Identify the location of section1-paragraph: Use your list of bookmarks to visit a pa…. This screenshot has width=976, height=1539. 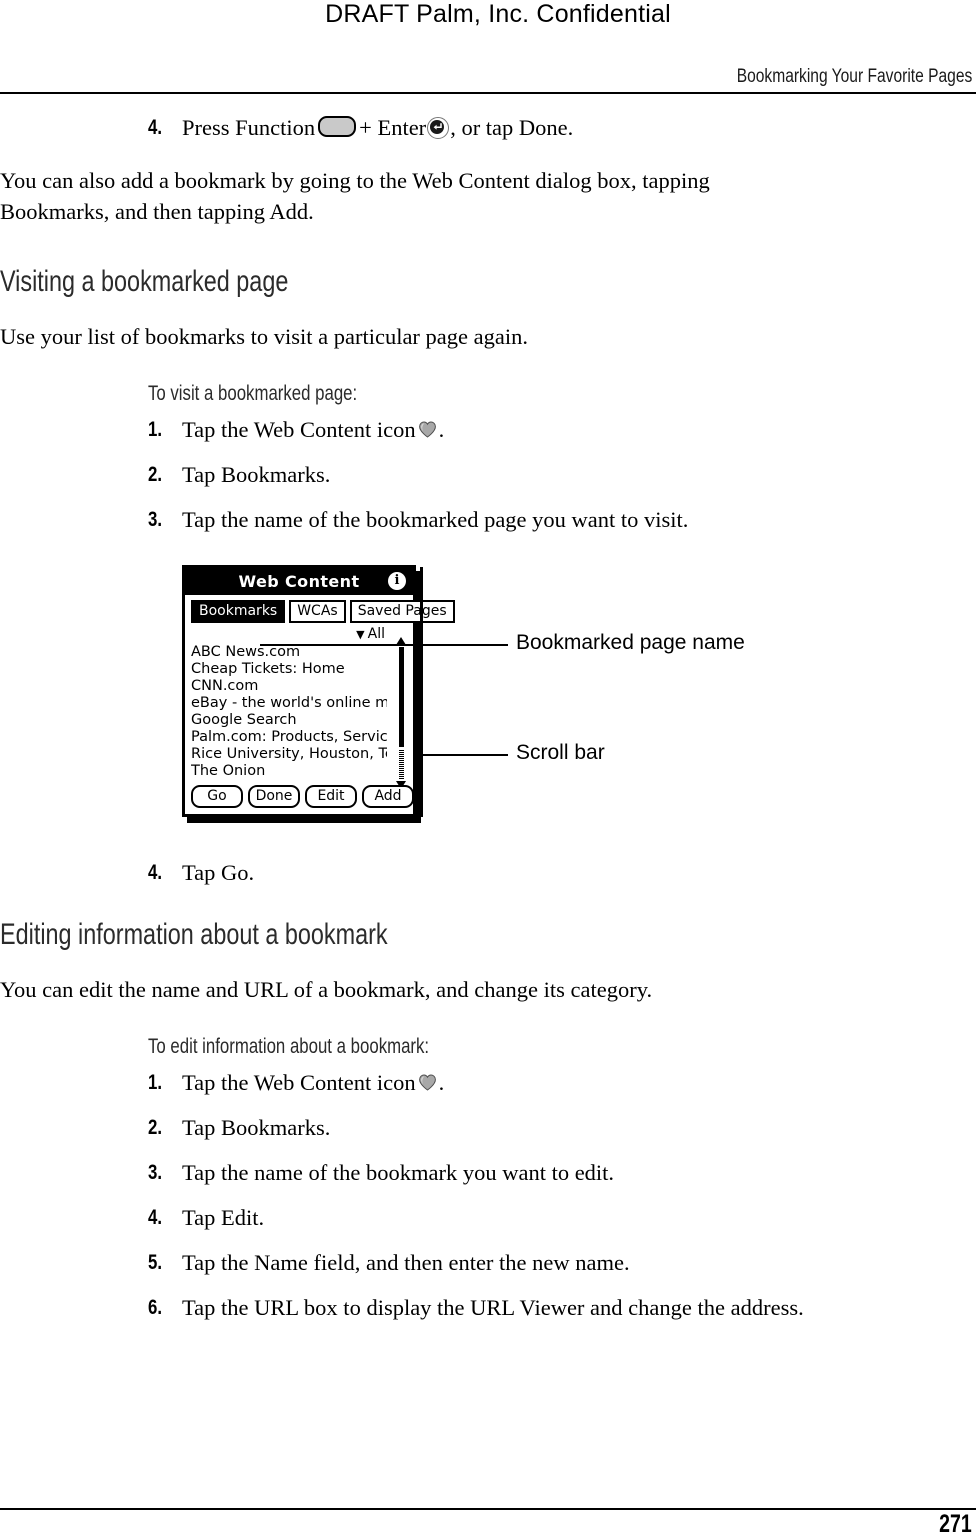
(264, 336).